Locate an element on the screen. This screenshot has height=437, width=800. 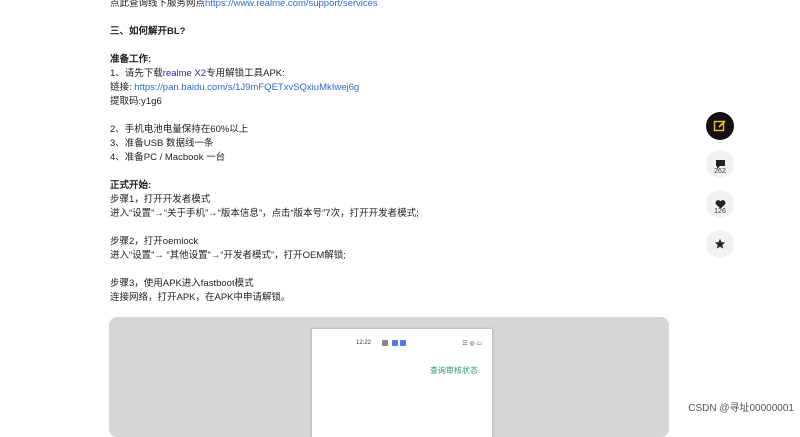
step3-title: 步骤3，使用APK进入fastboot模式 is located at coordinates (182, 283).